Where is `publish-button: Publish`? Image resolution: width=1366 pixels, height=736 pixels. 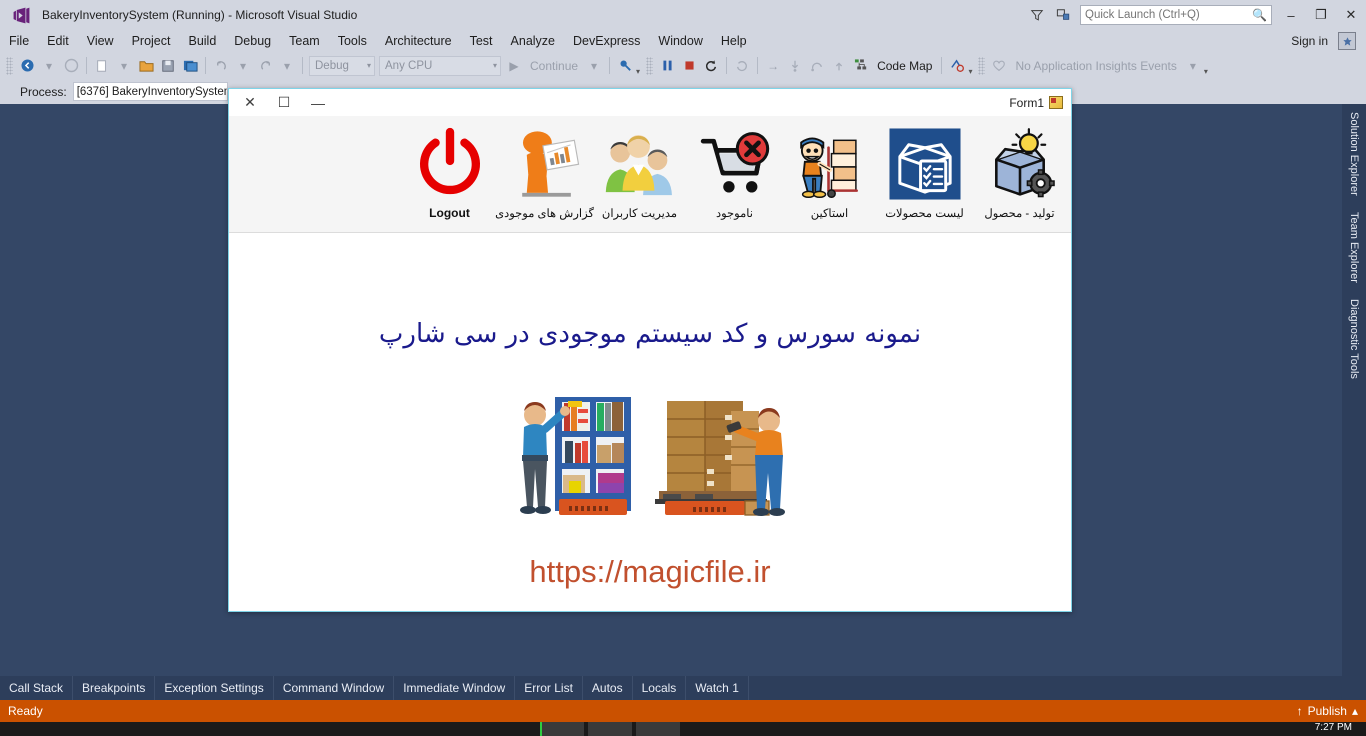
publish-button: Publish is located at coordinates (1327, 711).